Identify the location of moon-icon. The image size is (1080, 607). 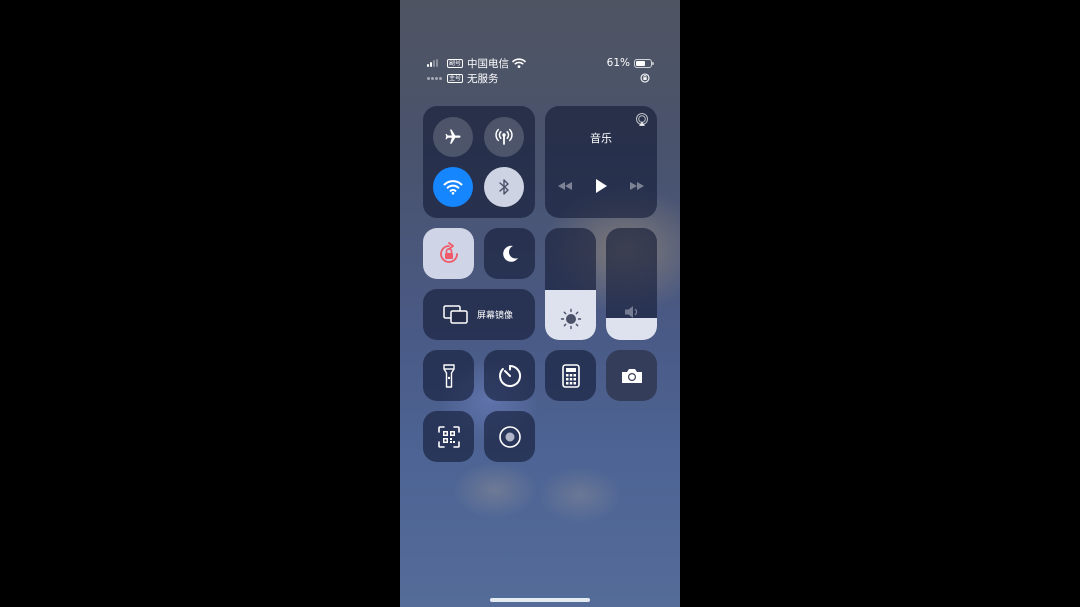
(510, 253).